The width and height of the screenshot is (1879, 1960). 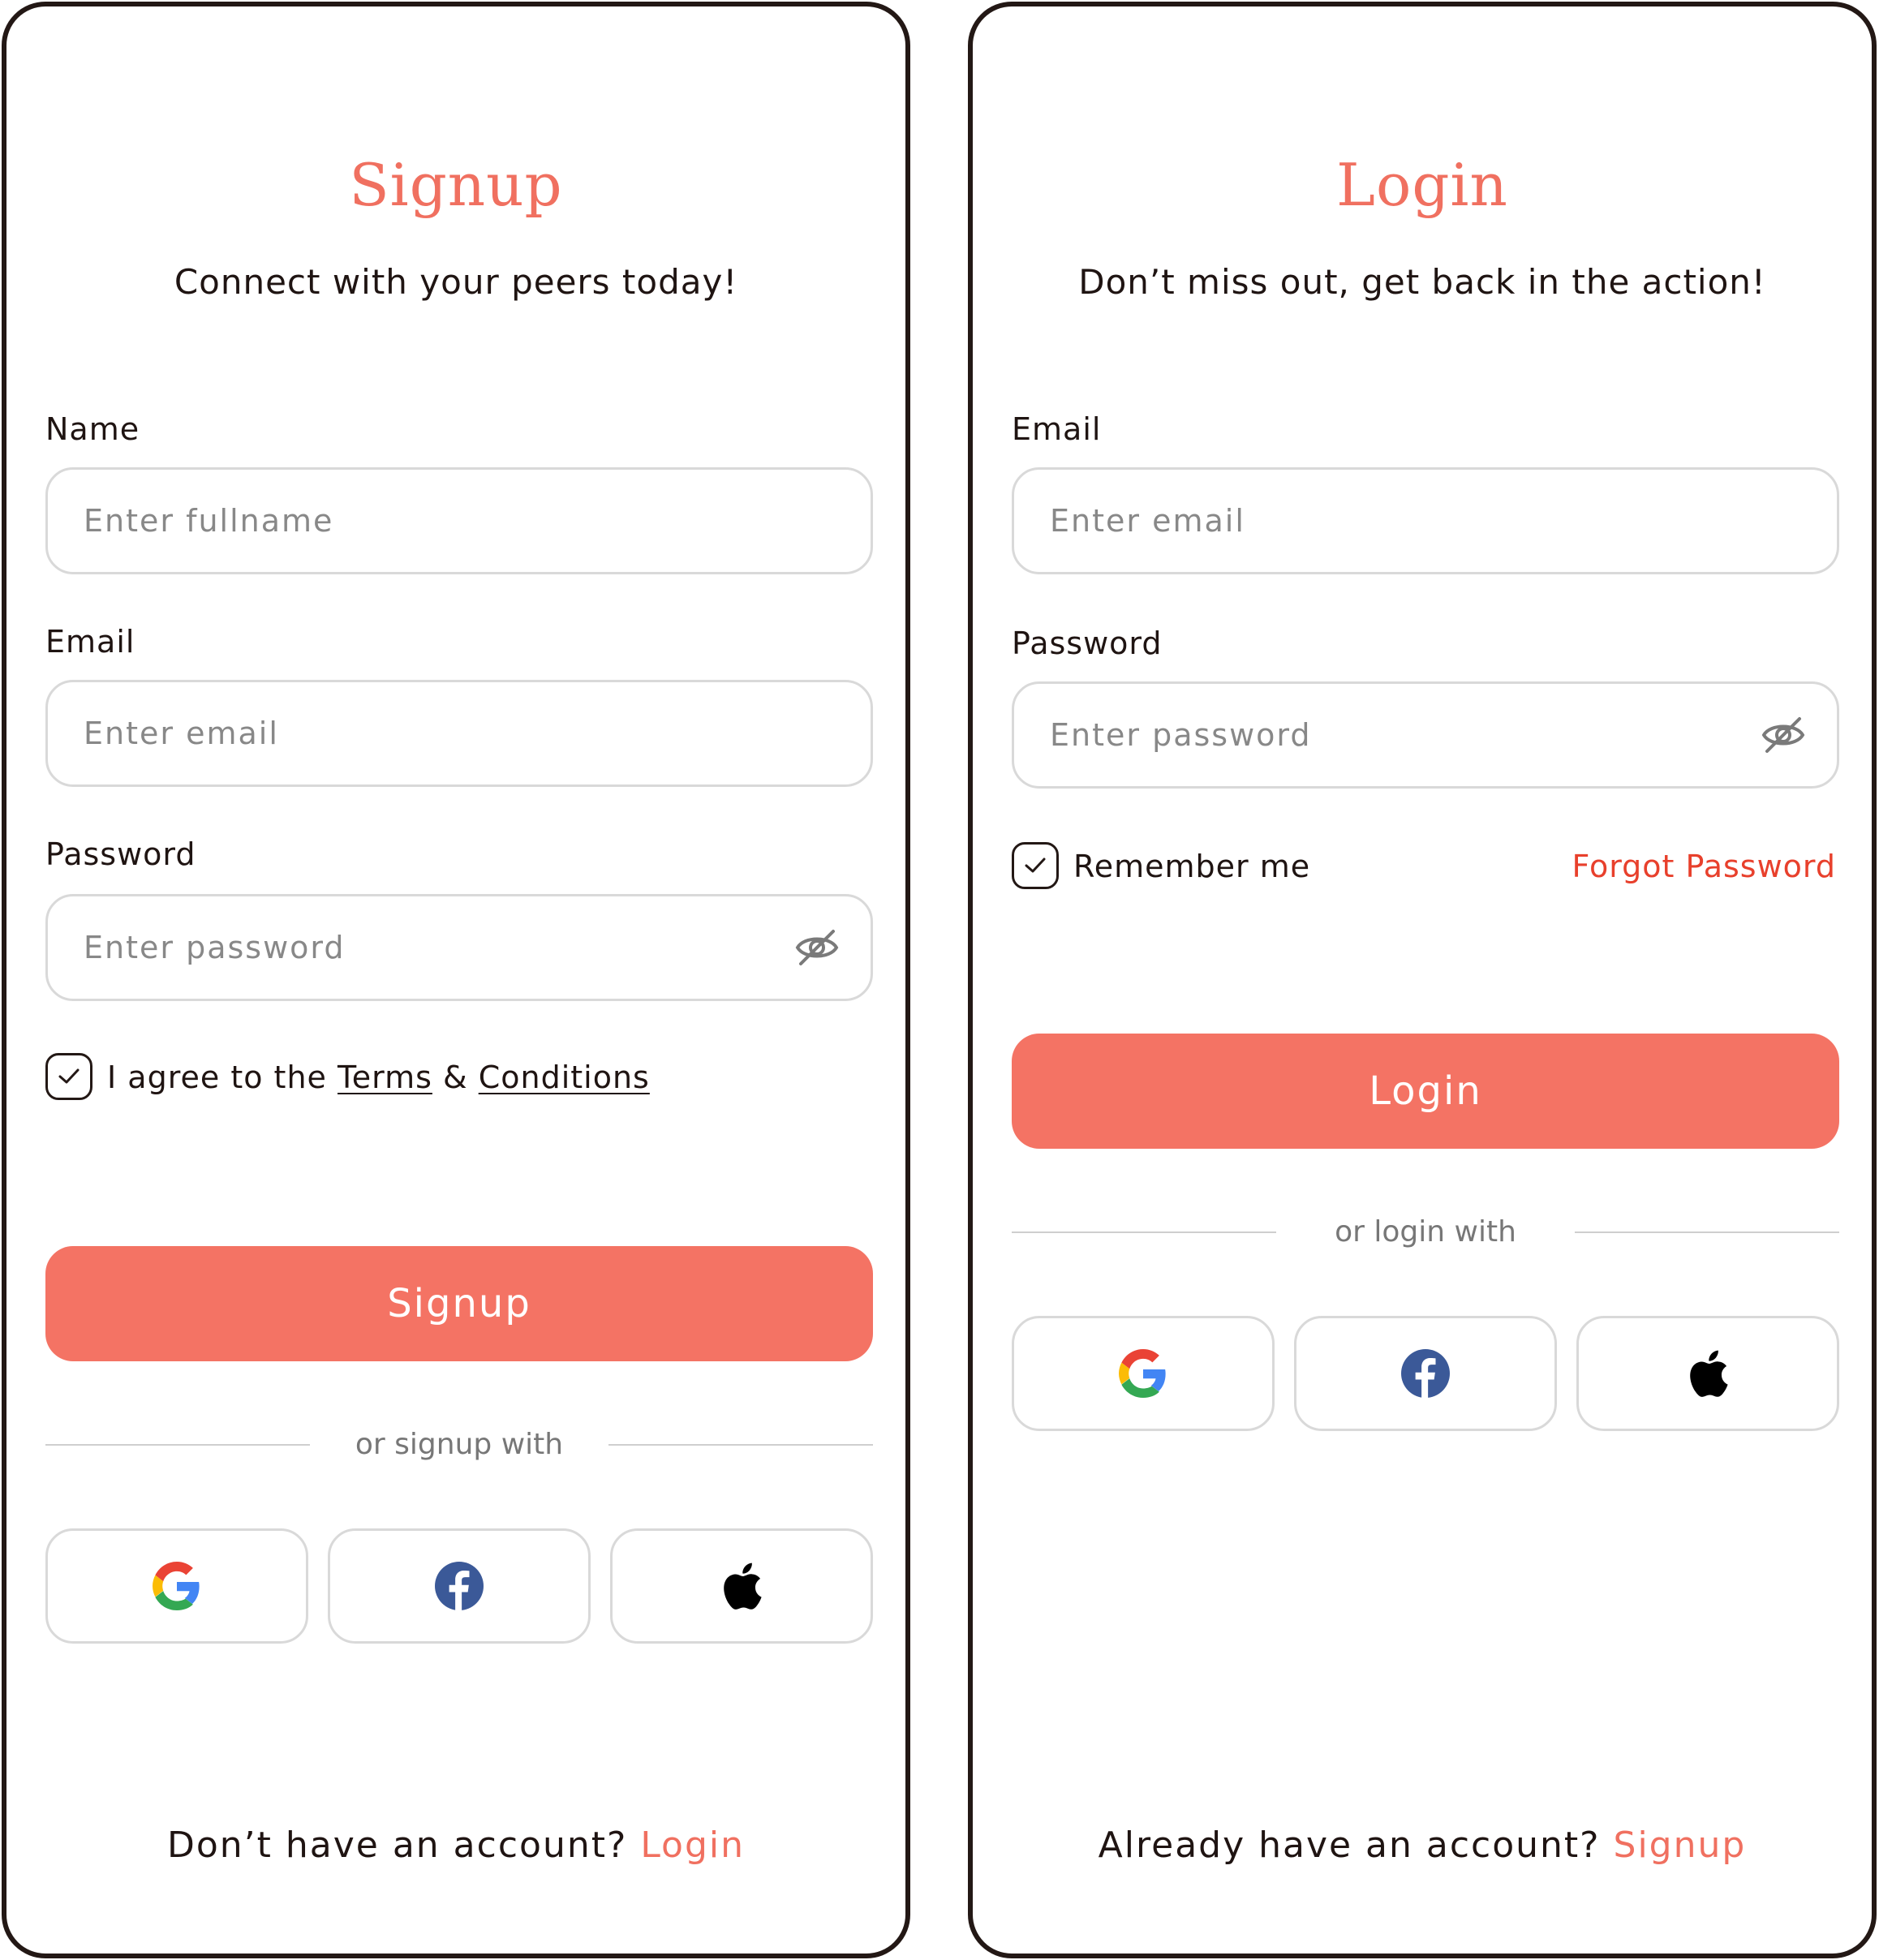 I want to click on login-subtitle: Don’t miss out, get back in the action!, so click(x=1422, y=282).